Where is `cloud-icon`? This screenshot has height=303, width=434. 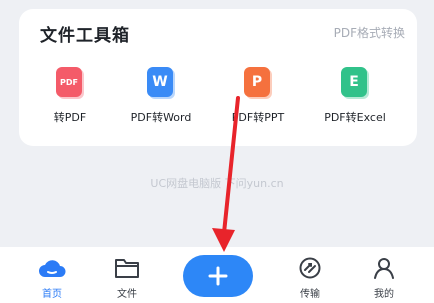 cloud-icon is located at coordinates (52, 268).